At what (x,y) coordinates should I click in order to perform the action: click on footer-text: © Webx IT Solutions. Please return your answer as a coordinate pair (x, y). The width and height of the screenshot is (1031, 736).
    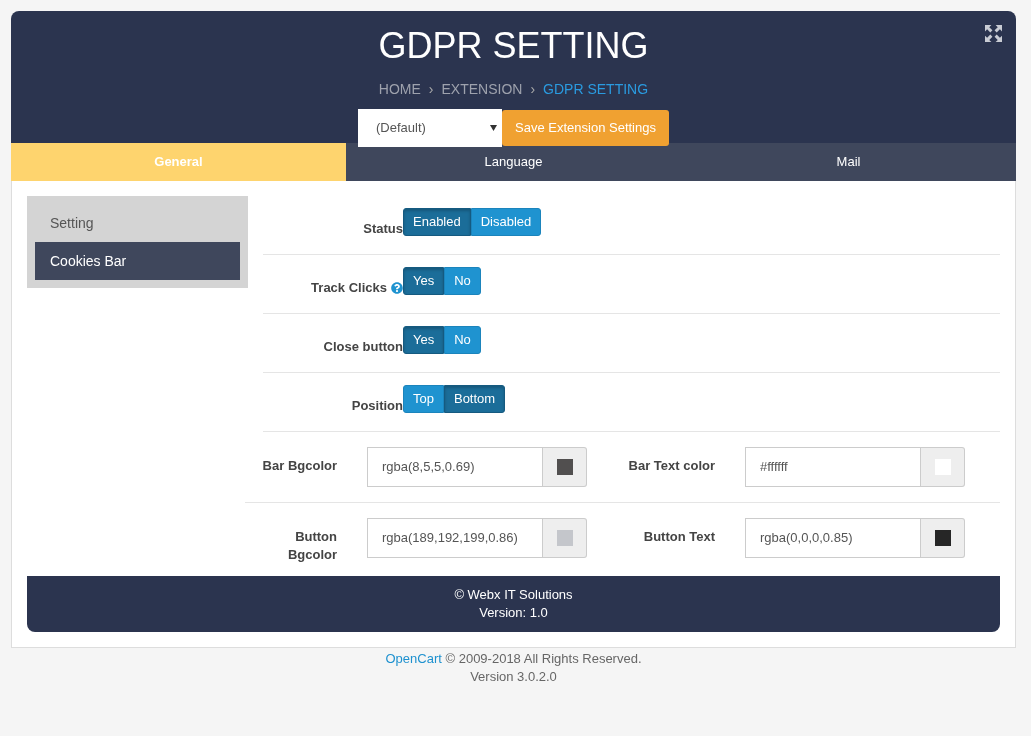
    Looking at the image, I should click on (513, 595).